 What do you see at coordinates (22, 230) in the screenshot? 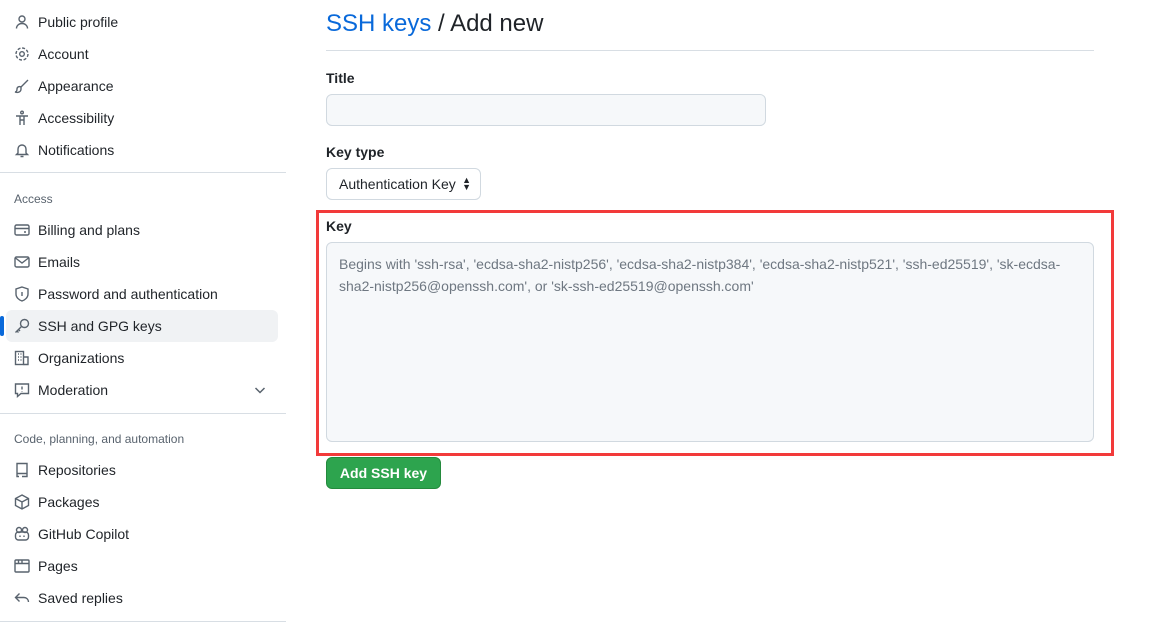
I see `credit-card-icon` at bounding box center [22, 230].